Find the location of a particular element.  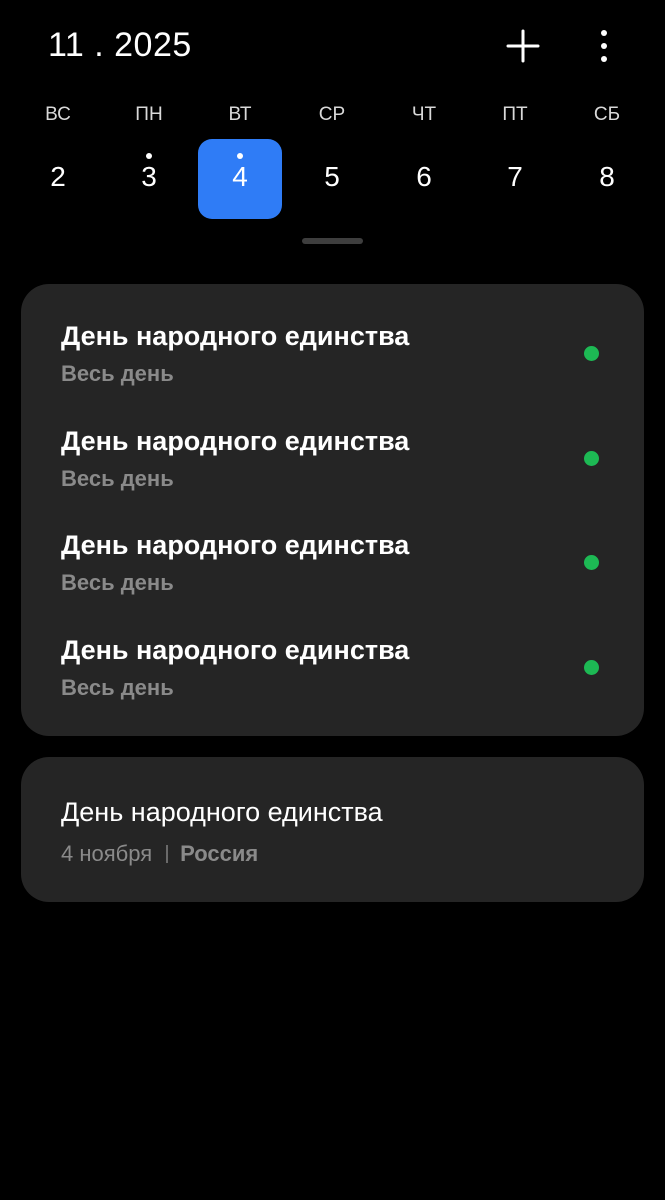

holiday-meta: 4 ноября Россия is located at coordinates (159, 854).